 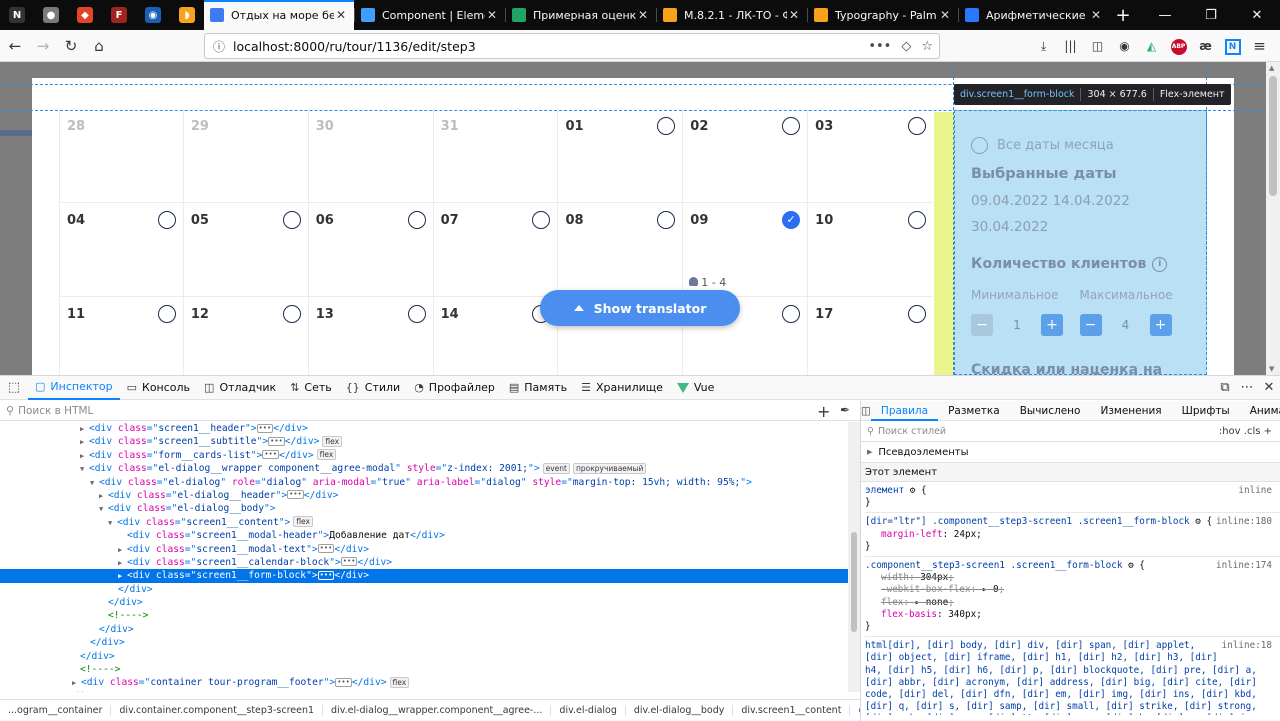 What do you see at coordinates (581, 15) in the screenshot?
I see `browser-tab: Примерная оценка ✕` at bounding box center [581, 15].